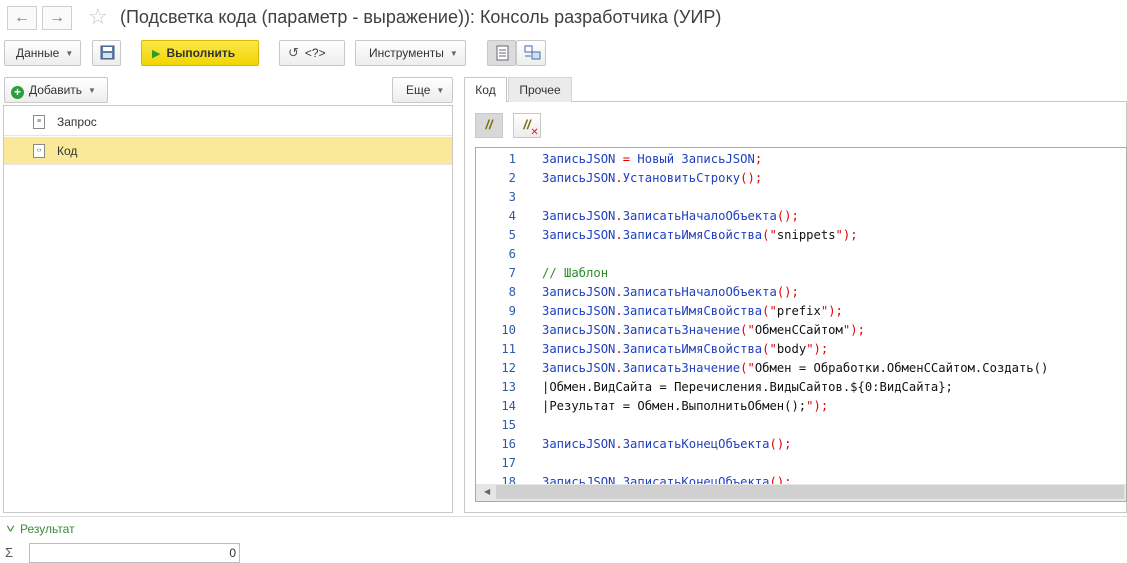  I want to click on query-document-icon: ≡, so click(39, 122).